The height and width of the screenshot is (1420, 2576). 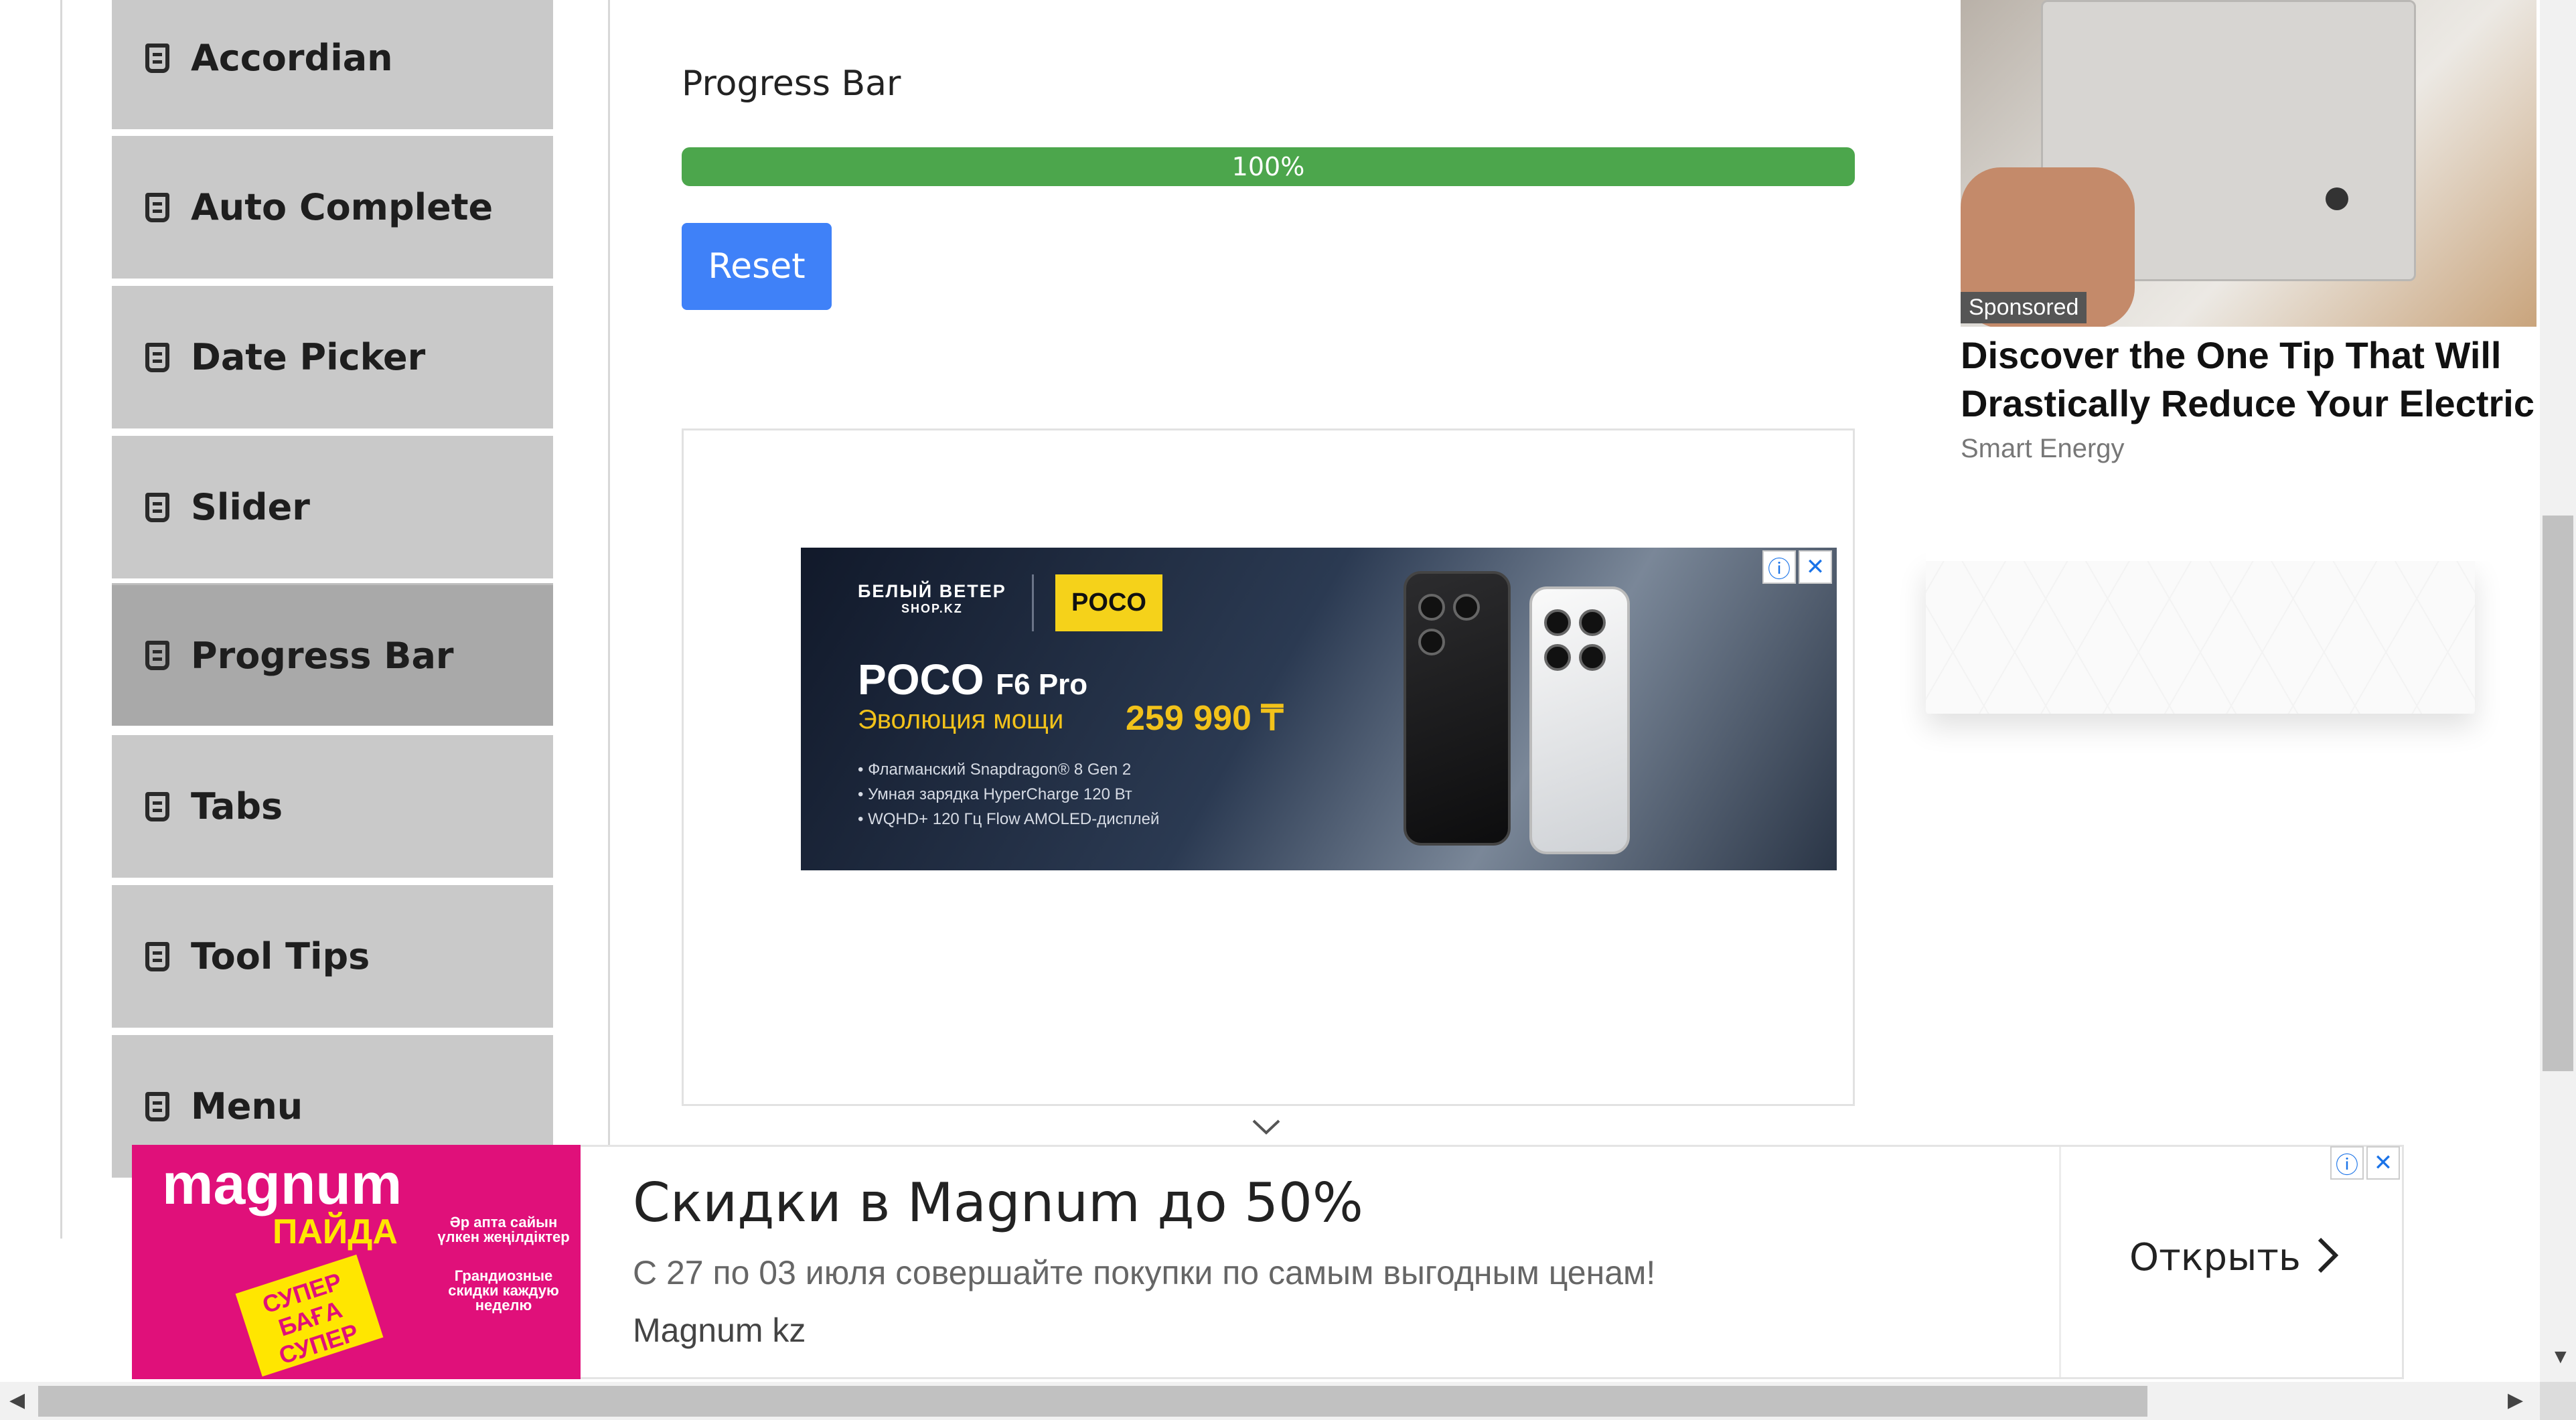 I want to click on open-button-label: Открыть, so click(x=2215, y=1257).